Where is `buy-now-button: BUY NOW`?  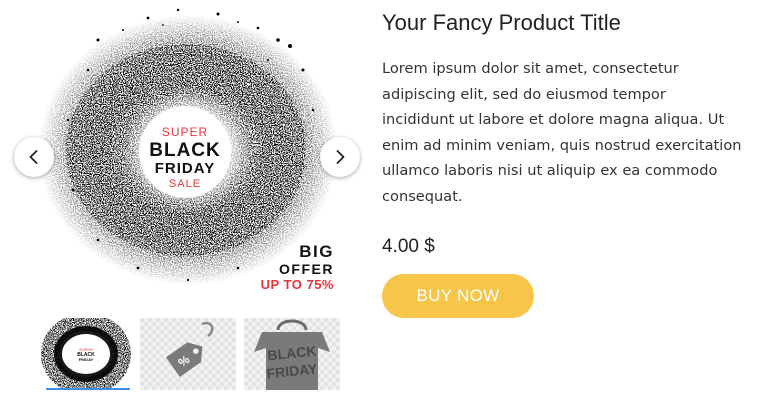 buy-now-button: BUY NOW is located at coordinates (458, 296).